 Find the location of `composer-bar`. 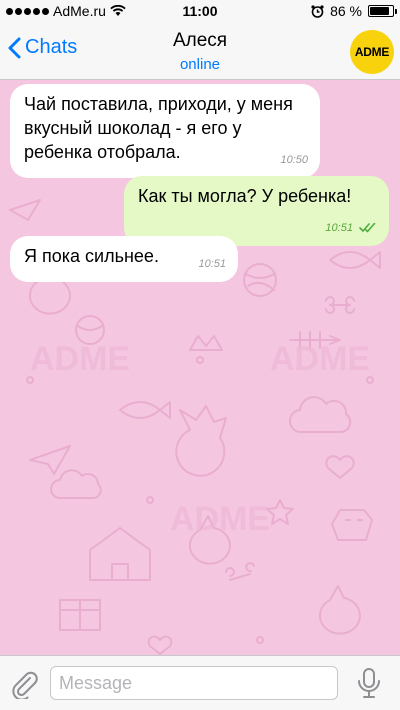

composer-bar is located at coordinates (200, 682).